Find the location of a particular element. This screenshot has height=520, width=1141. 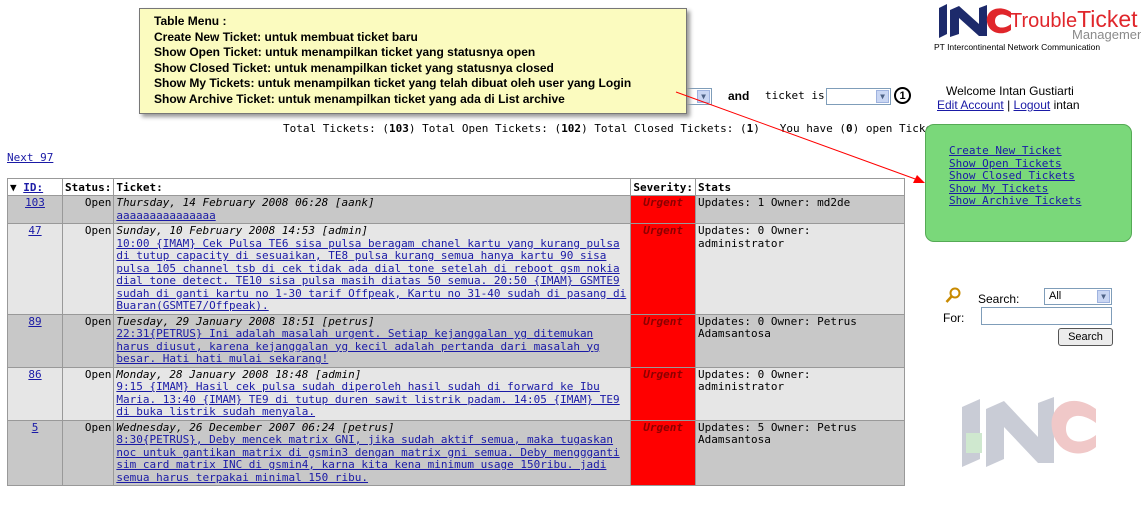

logout-link: Logout is located at coordinates (1032, 105).